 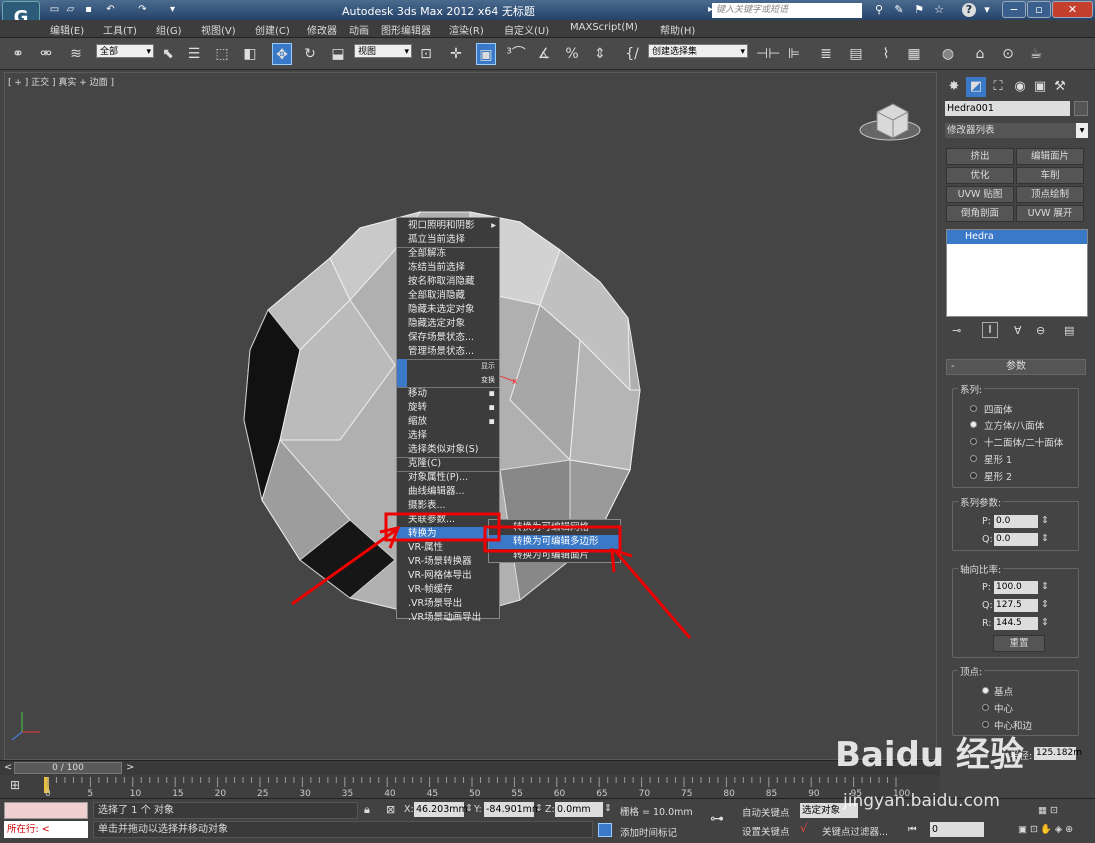 What do you see at coordinates (1020, 87) in the screenshot?
I see `motion-tab-icon: ◉` at bounding box center [1020, 87].